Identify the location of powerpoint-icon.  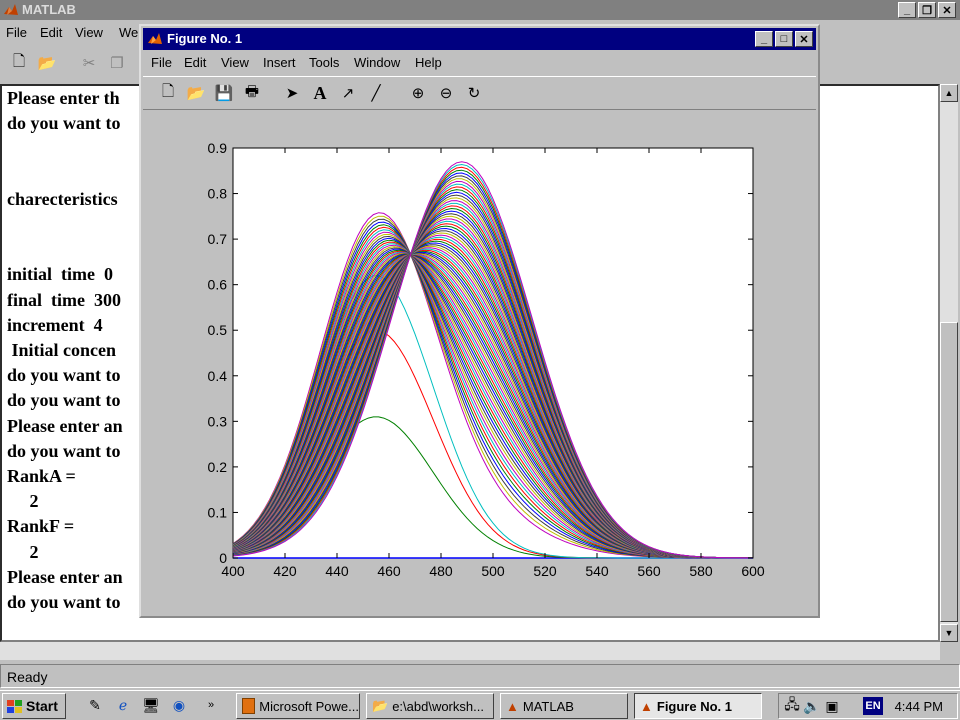
(249, 706).